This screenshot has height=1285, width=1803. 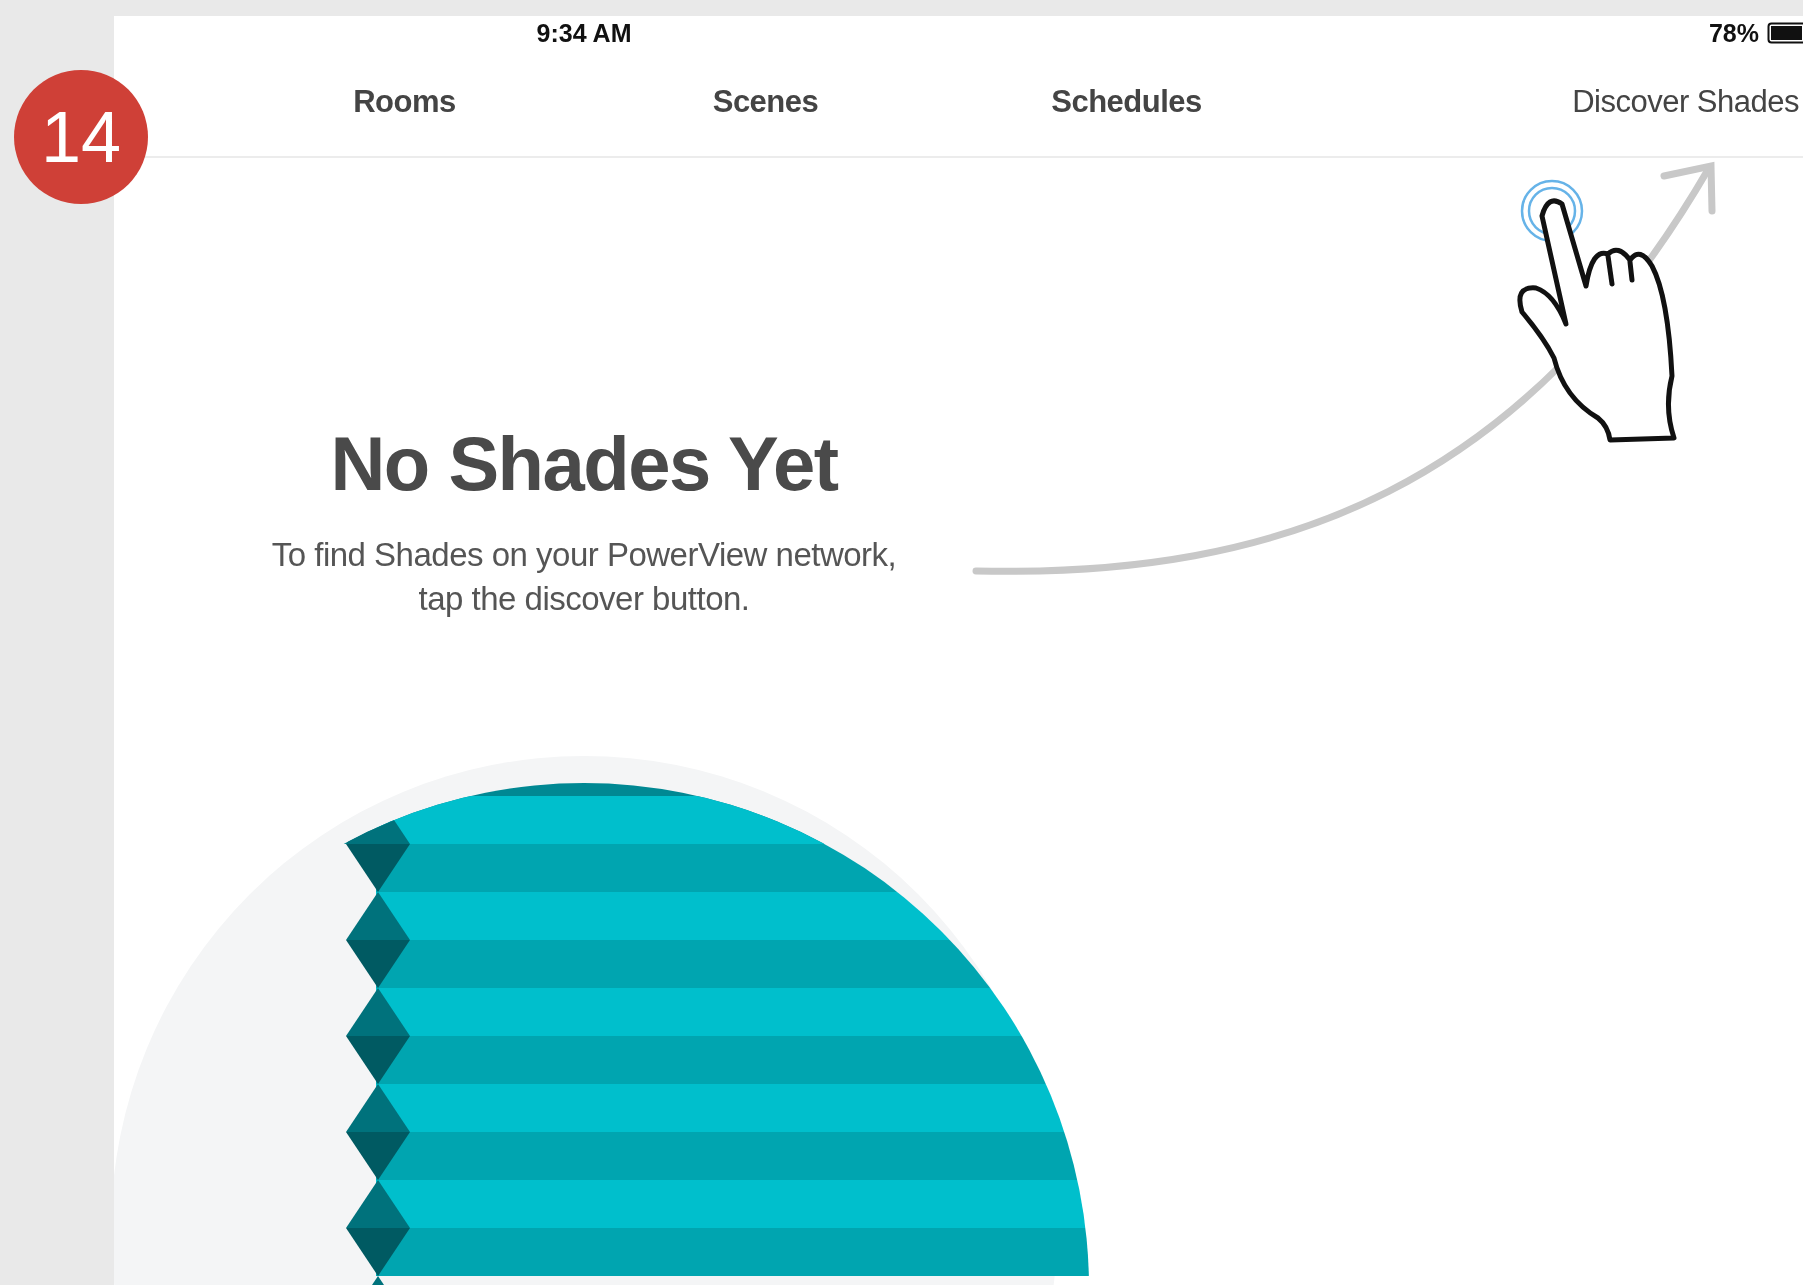 What do you see at coordinates (584, 599) in the screenshot?
I see `empty-state-message: tap the discover button.` at bounding box center [584, 599].